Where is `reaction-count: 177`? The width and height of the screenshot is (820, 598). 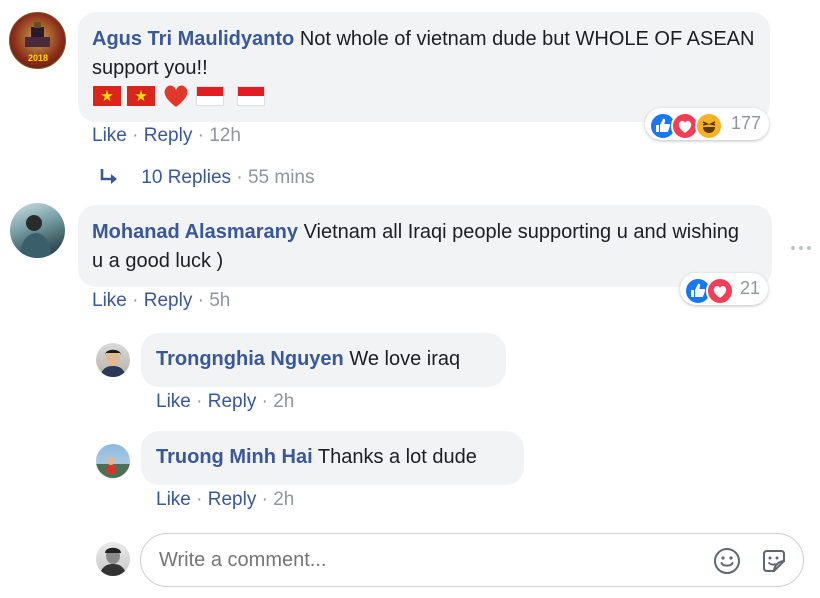 reaction-count: 177 is located at coordinates (746, 123).